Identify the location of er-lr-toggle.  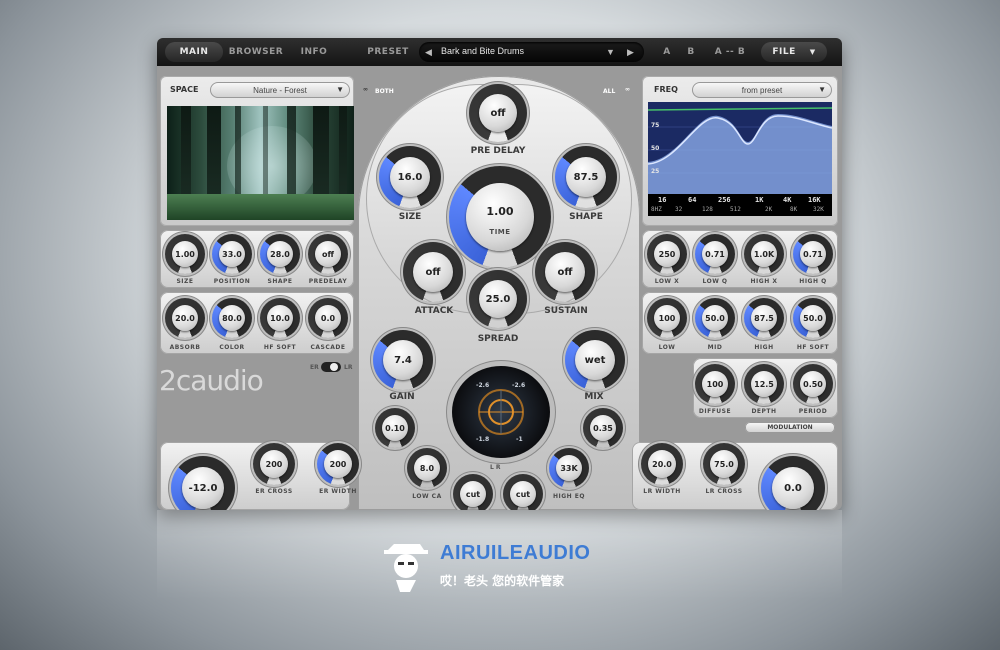
(331, 367).